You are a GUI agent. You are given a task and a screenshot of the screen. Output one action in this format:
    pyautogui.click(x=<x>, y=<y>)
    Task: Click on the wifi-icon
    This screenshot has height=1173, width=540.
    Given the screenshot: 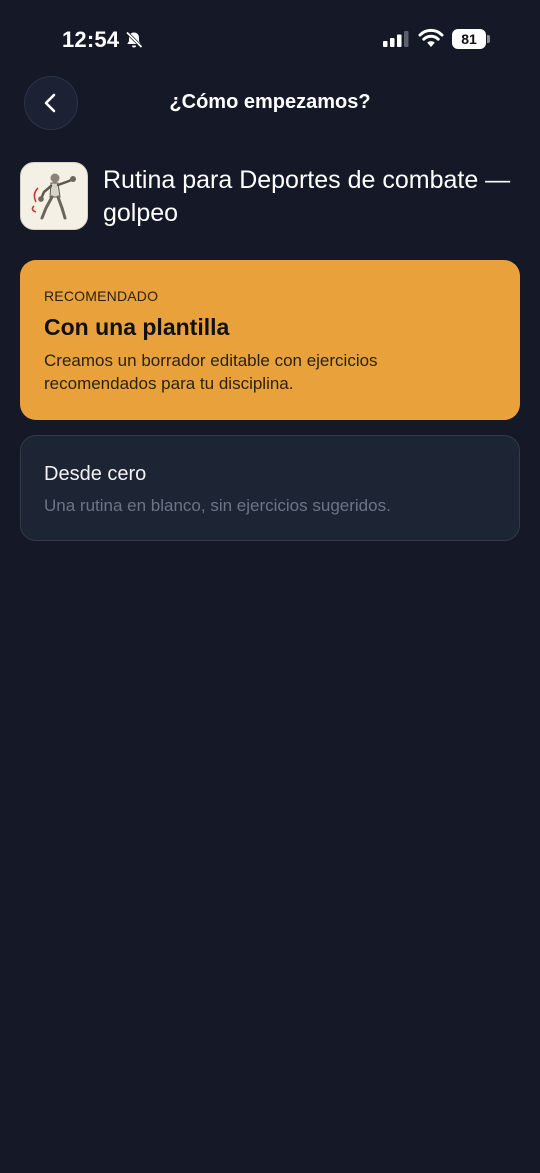 What is the action you would take?
    pyautogui.click(x=431, y=37)
    